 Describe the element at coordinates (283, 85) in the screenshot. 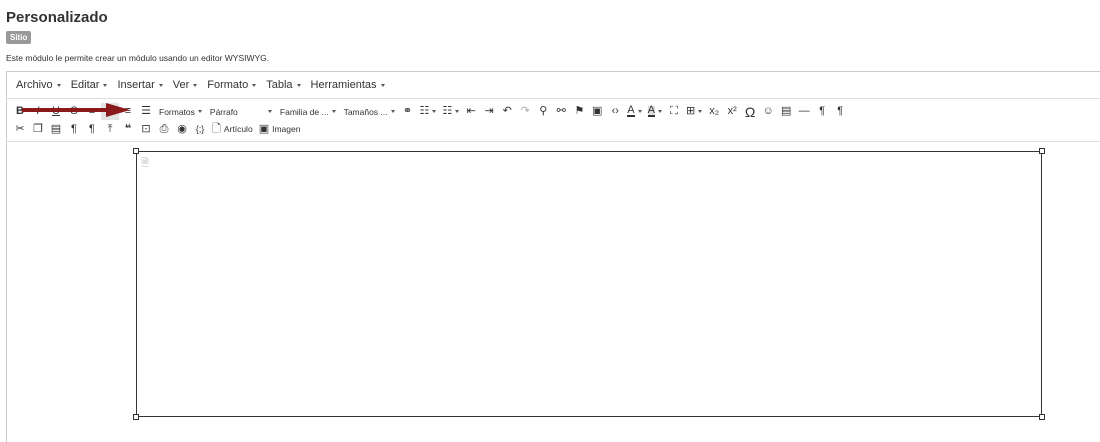

I see `menu-tabla: Tabla` at that location.